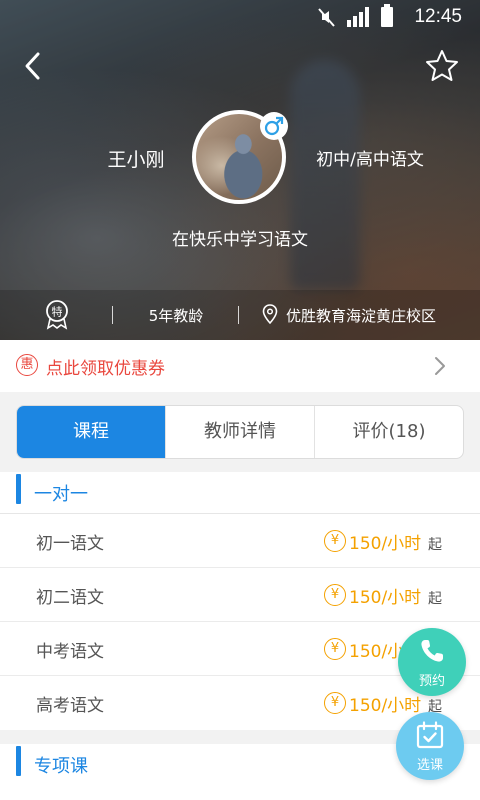 This screenshot has height=800, width=480. I want to click on chevron-left-icon, so click(32, 66).